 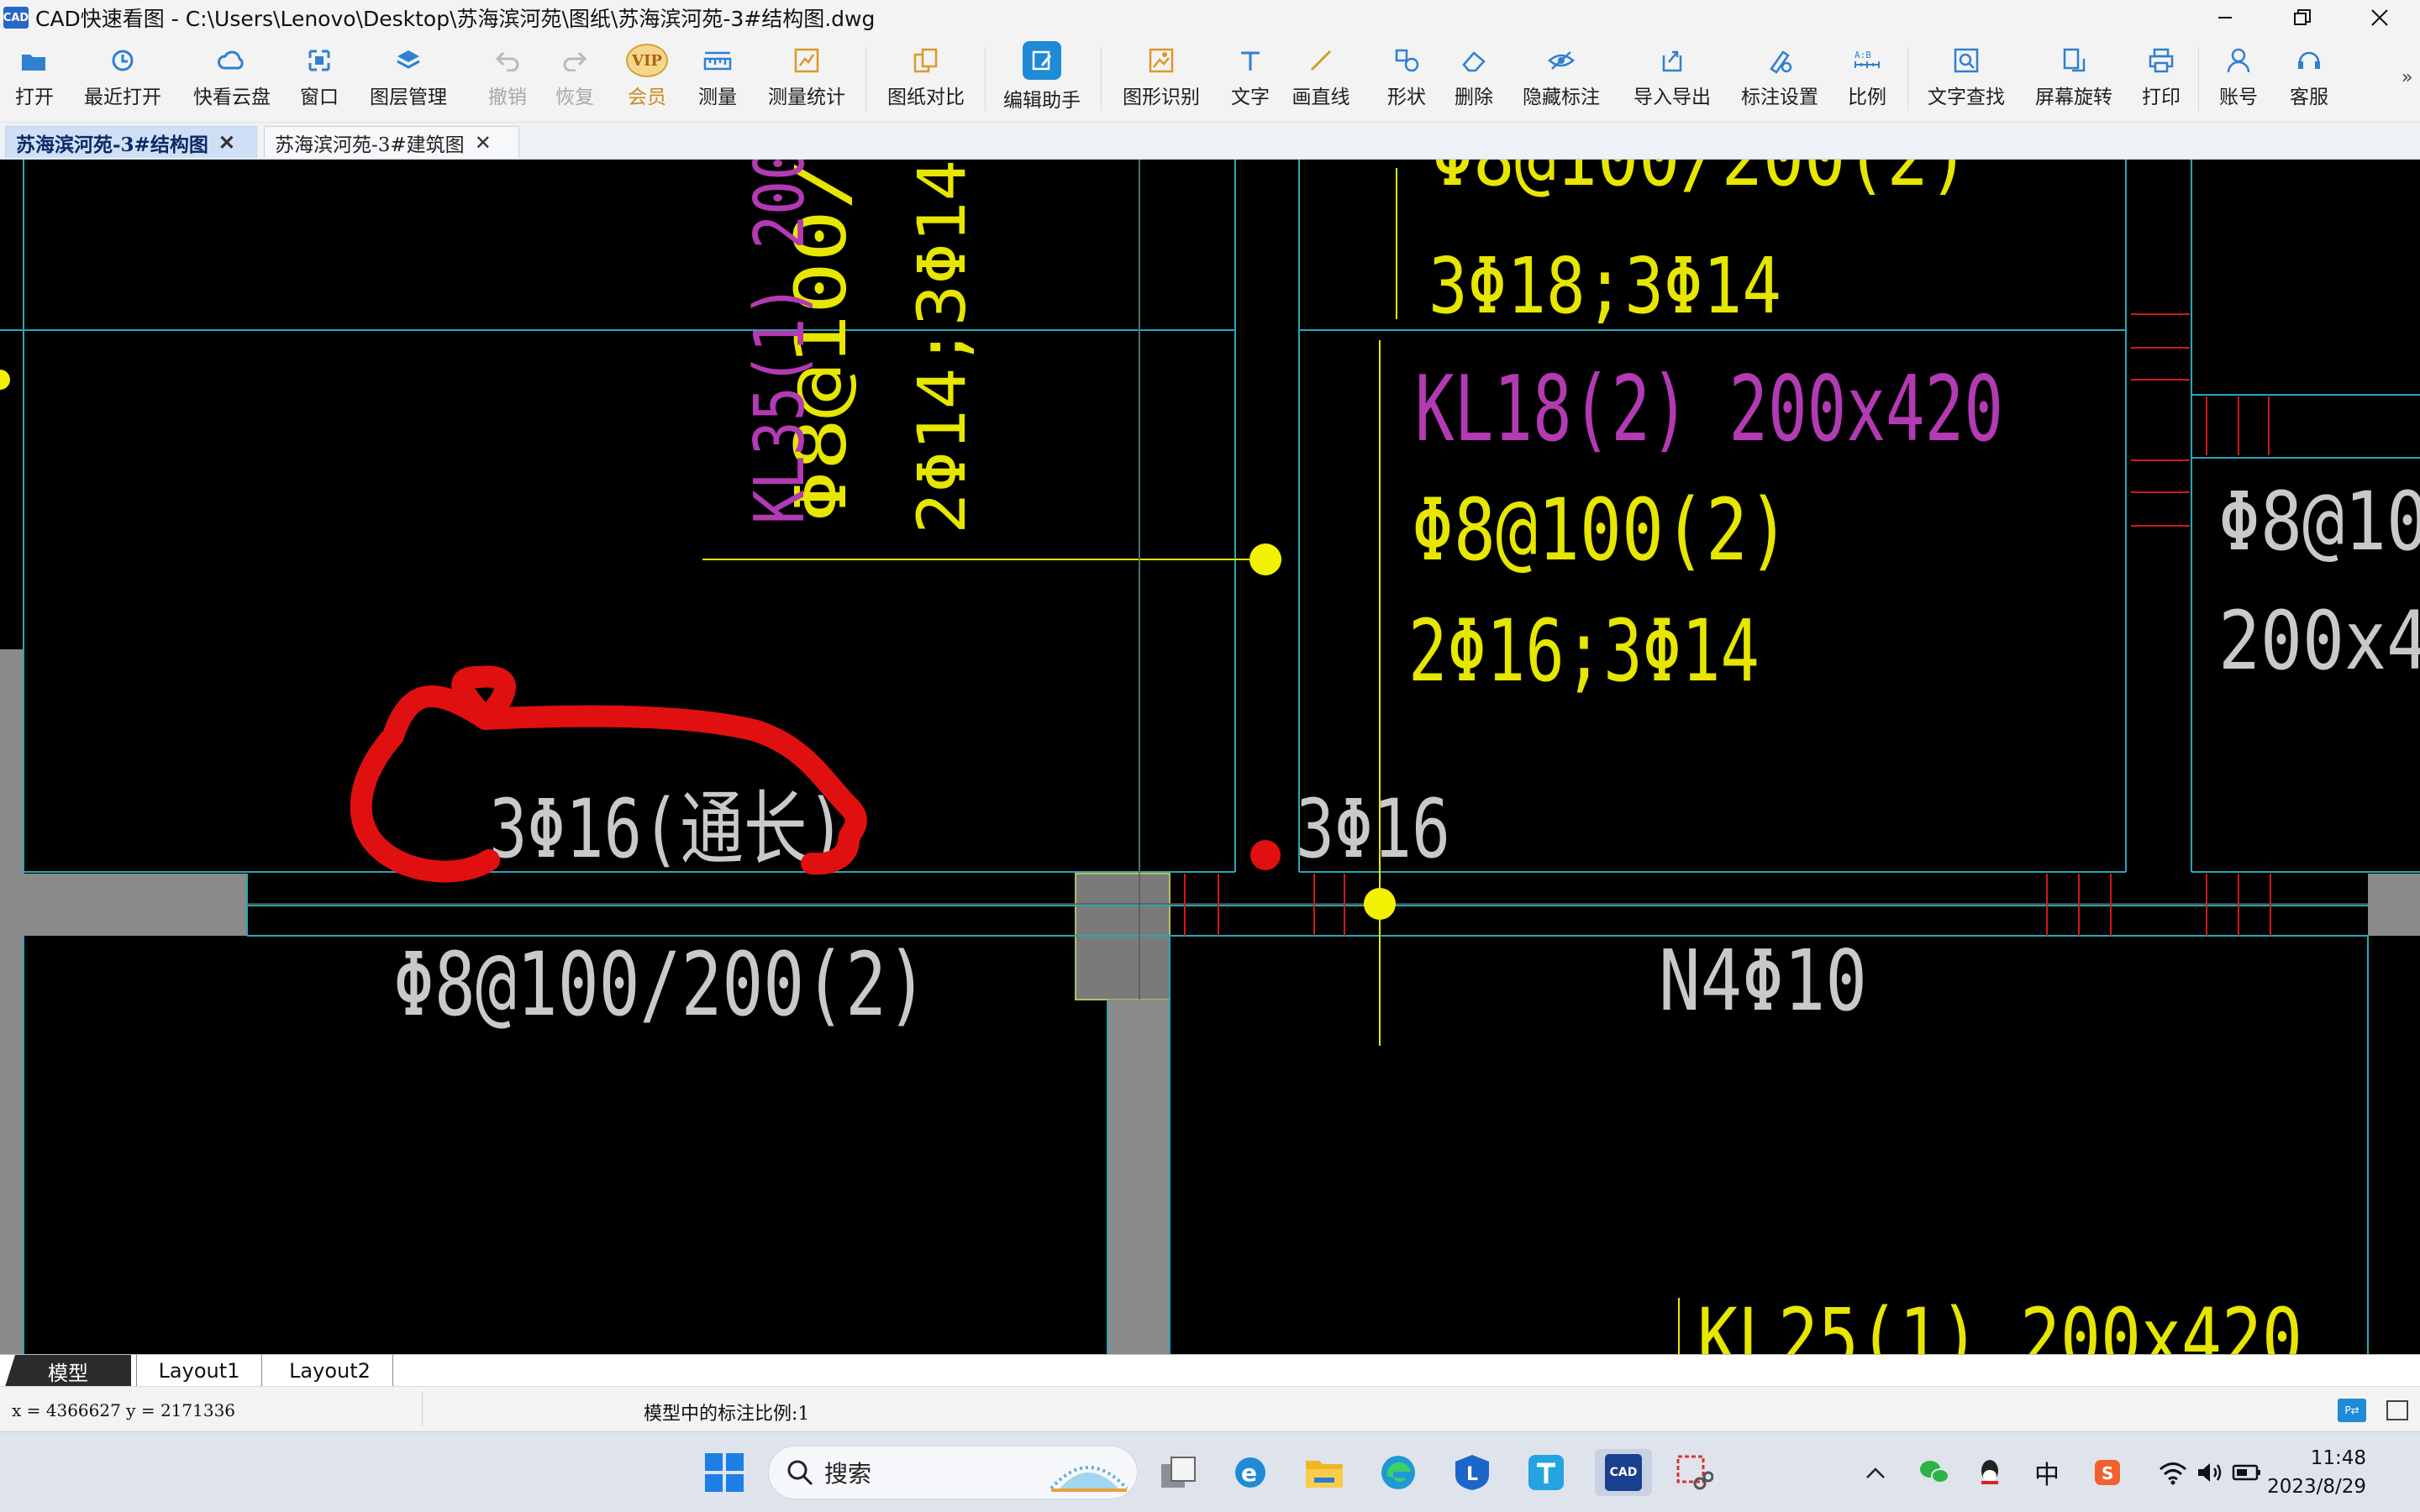 What do you see at coordinates (718, 97) in the screenshot?
I see `toolbar-label: 测量` at bounding box center [718, 97].